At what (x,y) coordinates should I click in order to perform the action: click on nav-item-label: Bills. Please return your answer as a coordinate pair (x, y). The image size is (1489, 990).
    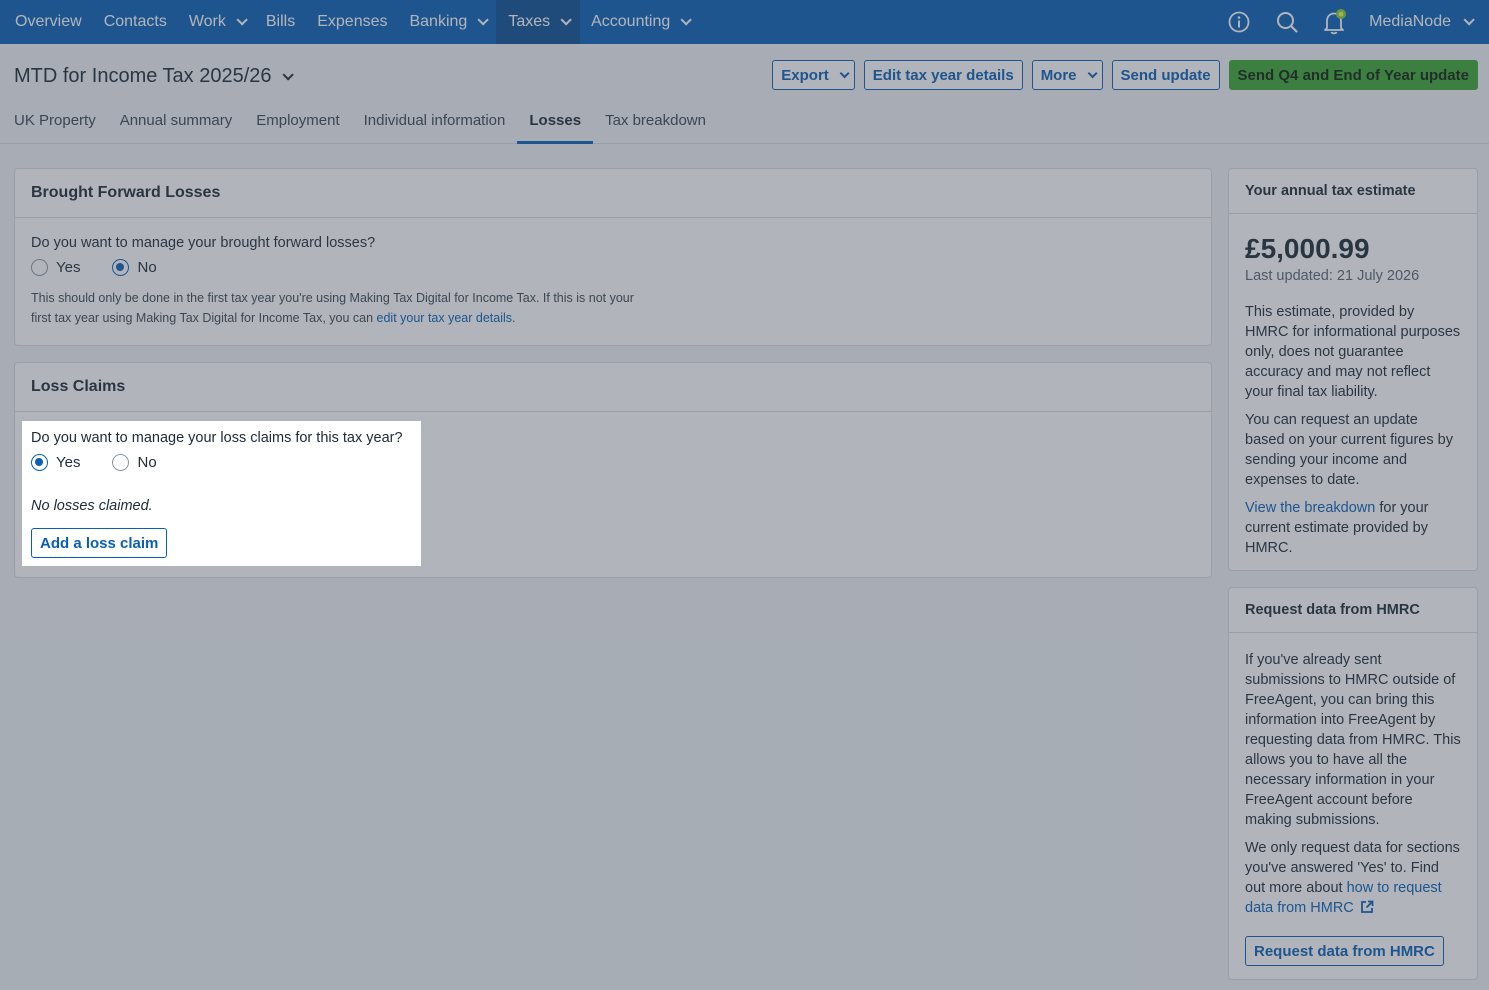
    Looking at the image, I should click on (280, 21).